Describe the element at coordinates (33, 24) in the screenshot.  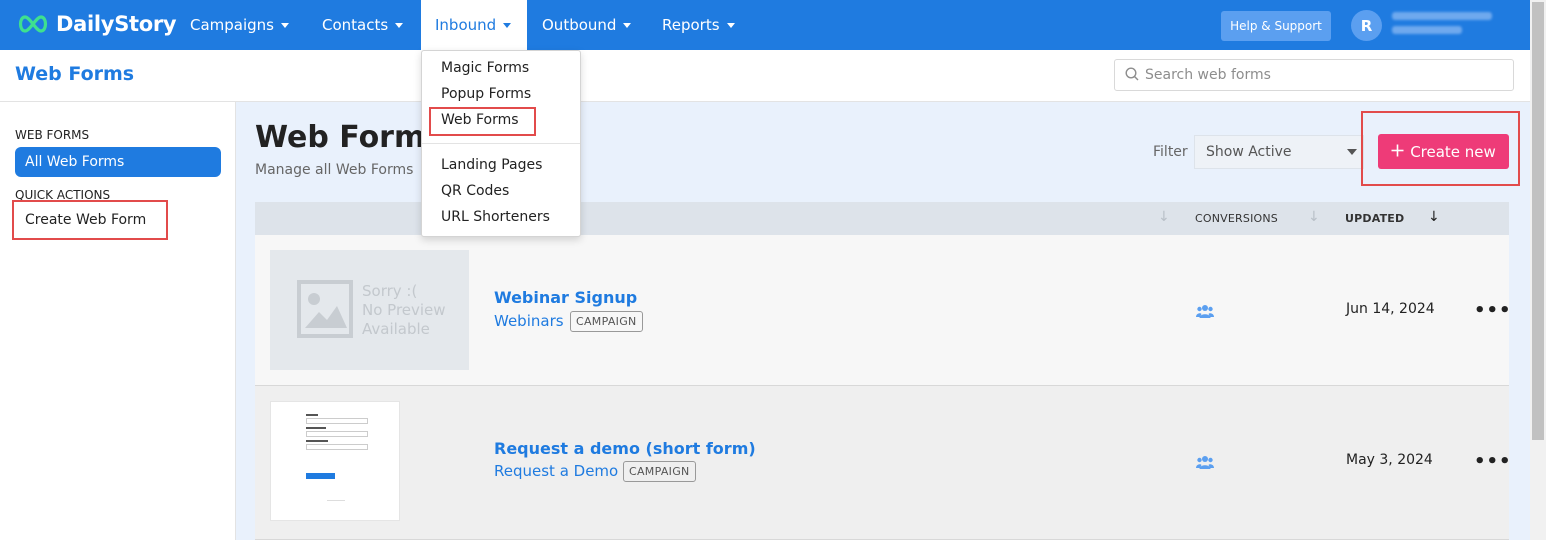
I see `infinity-logo-icon` at that location.